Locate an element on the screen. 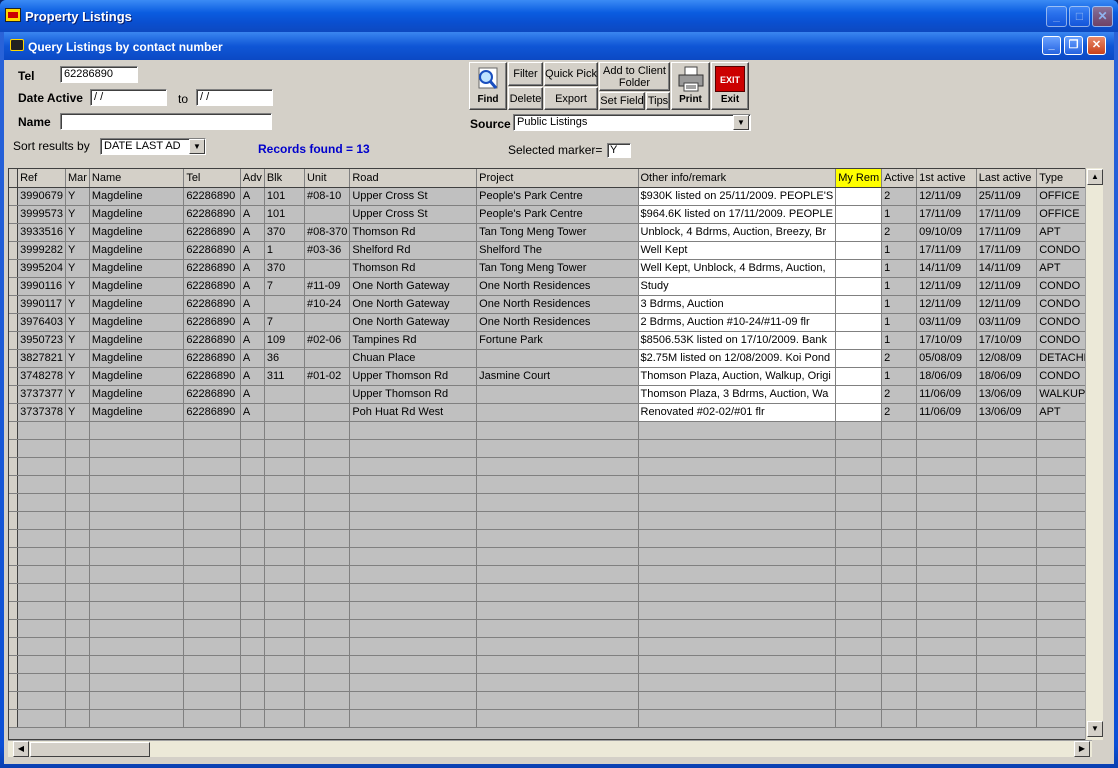 The image size is (1118, 768). find-button: Find is located at coordinates (488, 86).